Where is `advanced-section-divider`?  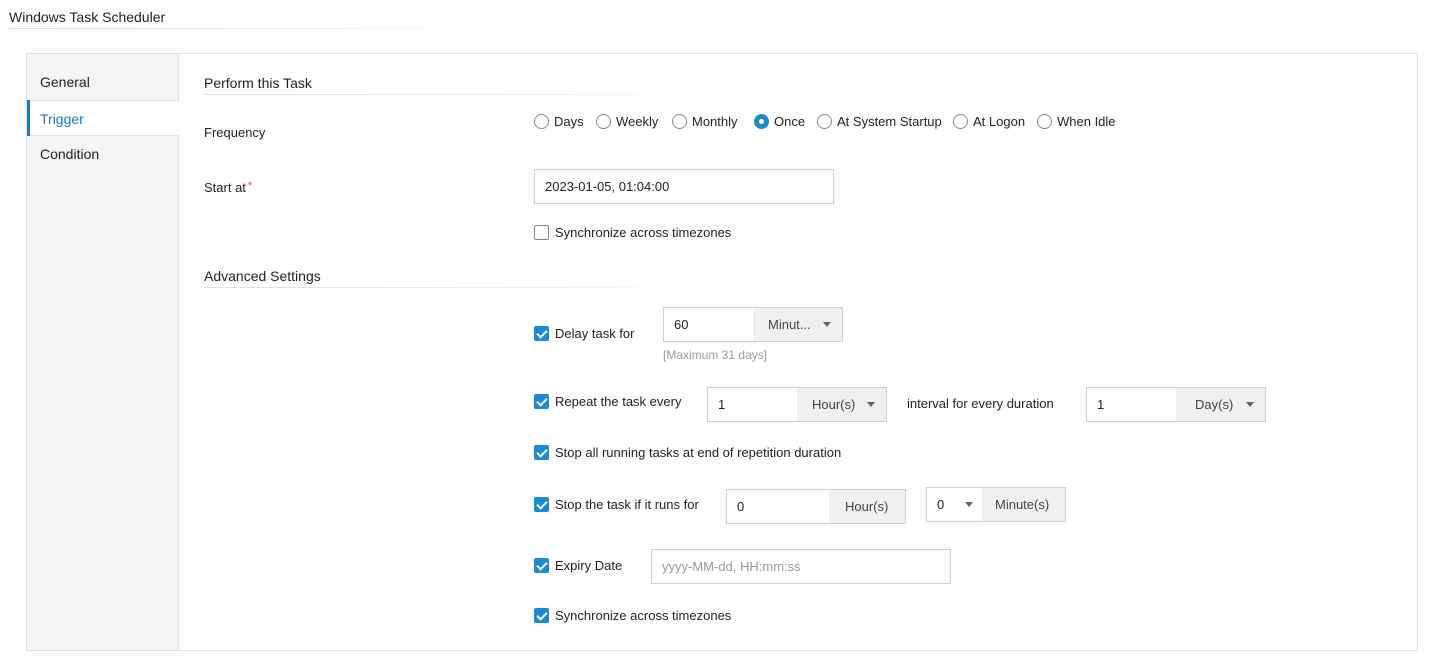
advanced-section-divider is located at coordinates (422, 287).